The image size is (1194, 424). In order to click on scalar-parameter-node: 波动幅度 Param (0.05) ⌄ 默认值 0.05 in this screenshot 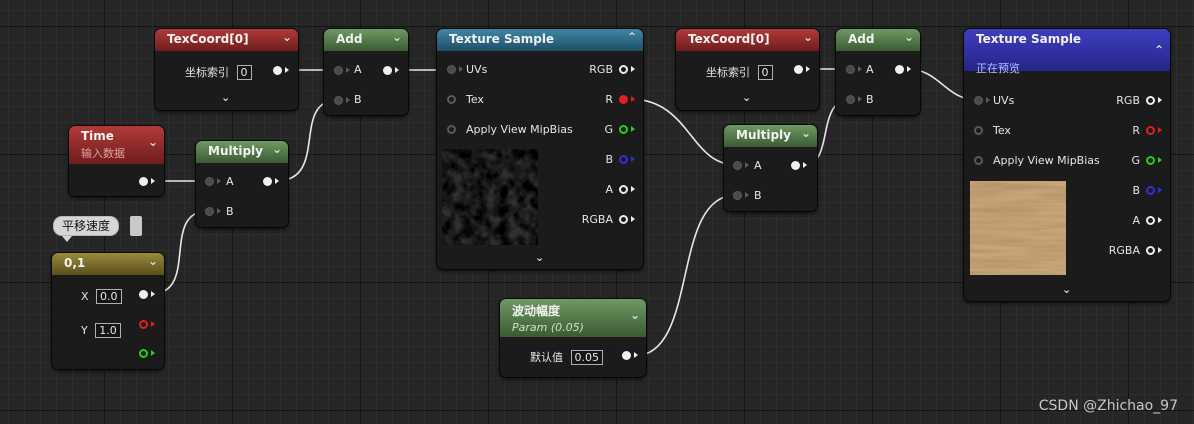, I will do `click(573, 338)`.